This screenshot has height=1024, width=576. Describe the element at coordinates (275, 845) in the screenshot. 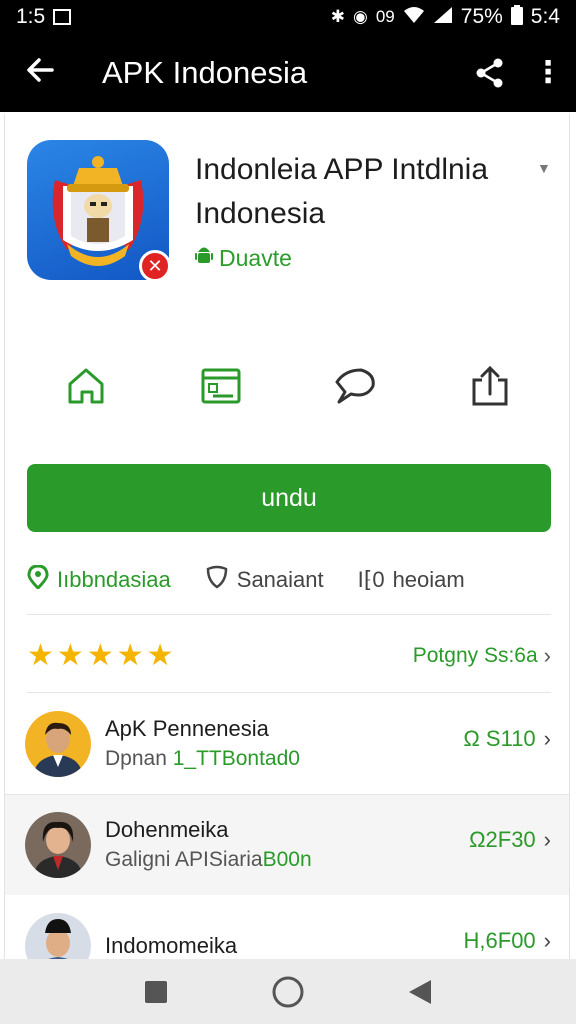

I see `review-text: Dohenmeika Galigni APISiariaB00n` at that location.